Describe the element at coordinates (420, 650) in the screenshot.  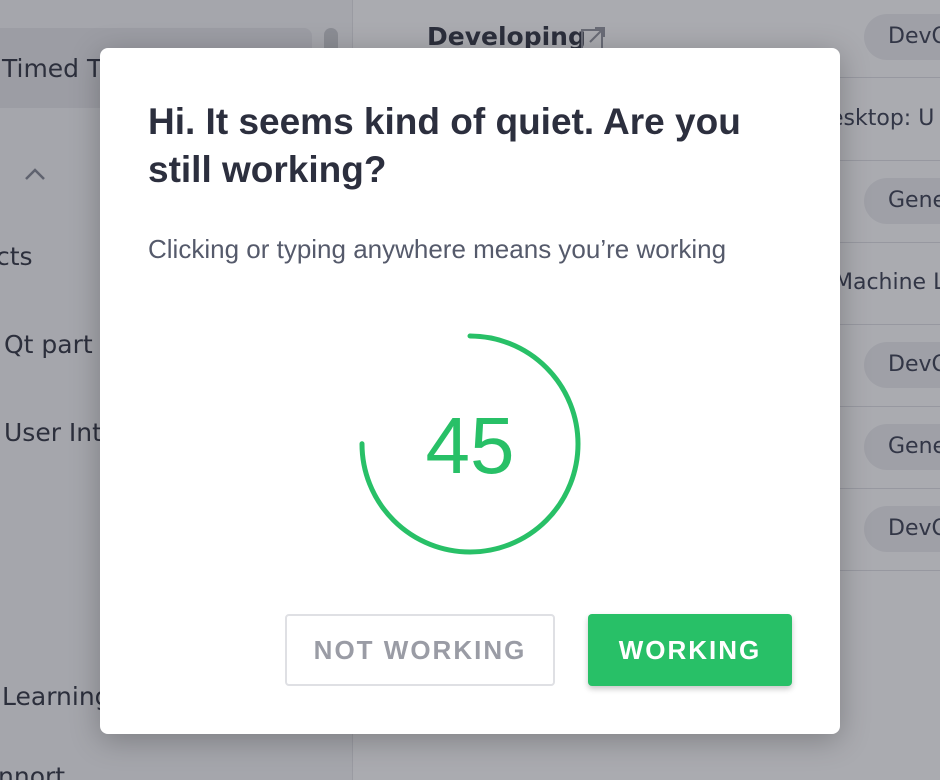
I see `not-working-button: NOT WORKING` at that location.